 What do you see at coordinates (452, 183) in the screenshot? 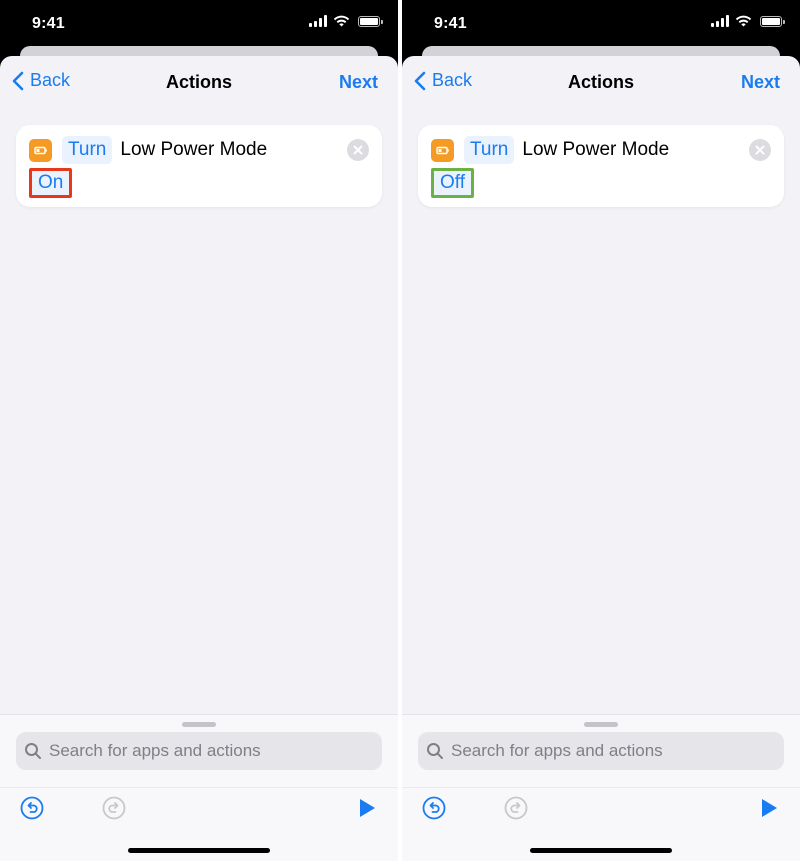
I see `state-token-off: Off` at bounding box center [452, 183].